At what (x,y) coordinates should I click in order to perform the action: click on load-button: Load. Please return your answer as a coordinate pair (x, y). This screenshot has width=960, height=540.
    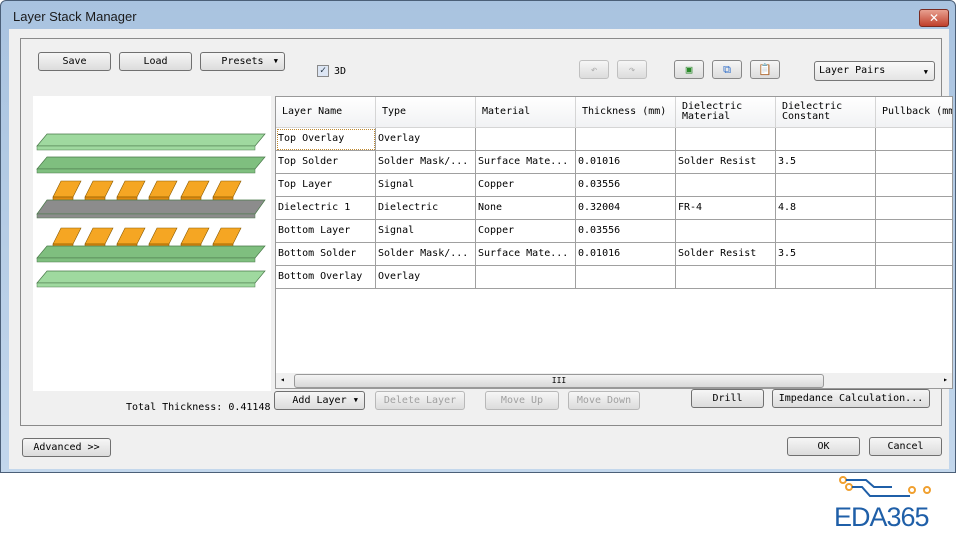
    Looking at the image, I should click on (155, 61).